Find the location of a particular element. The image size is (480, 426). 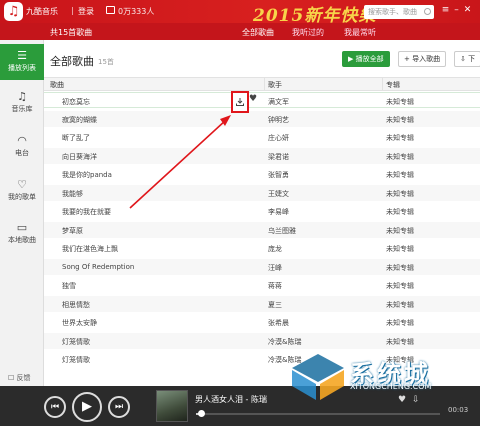

tab-listened: 我听过的 is located at coordinates (308, 32).